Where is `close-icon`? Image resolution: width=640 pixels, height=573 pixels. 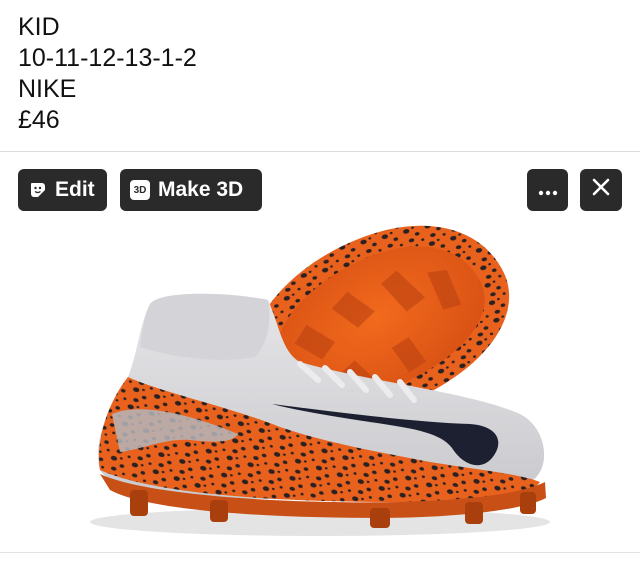 close-icon is located at coordinates (601, 190).